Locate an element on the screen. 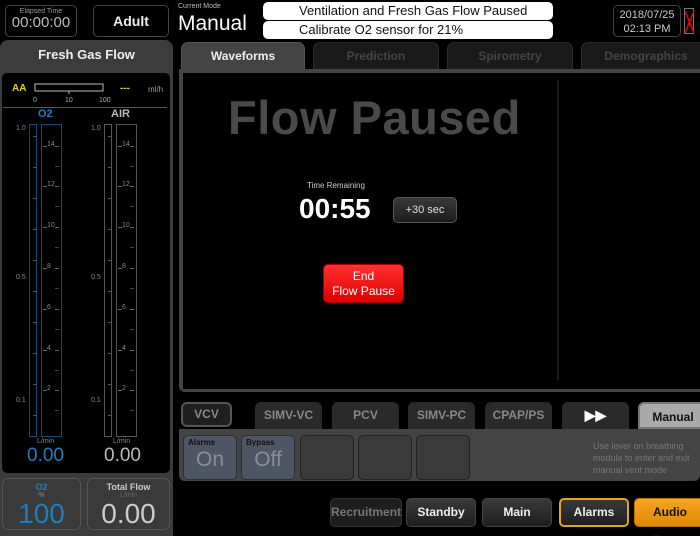 The height and width of the screenshot is (536, 700). o2-percent-value: 100 is located at coordinates (41, 513).